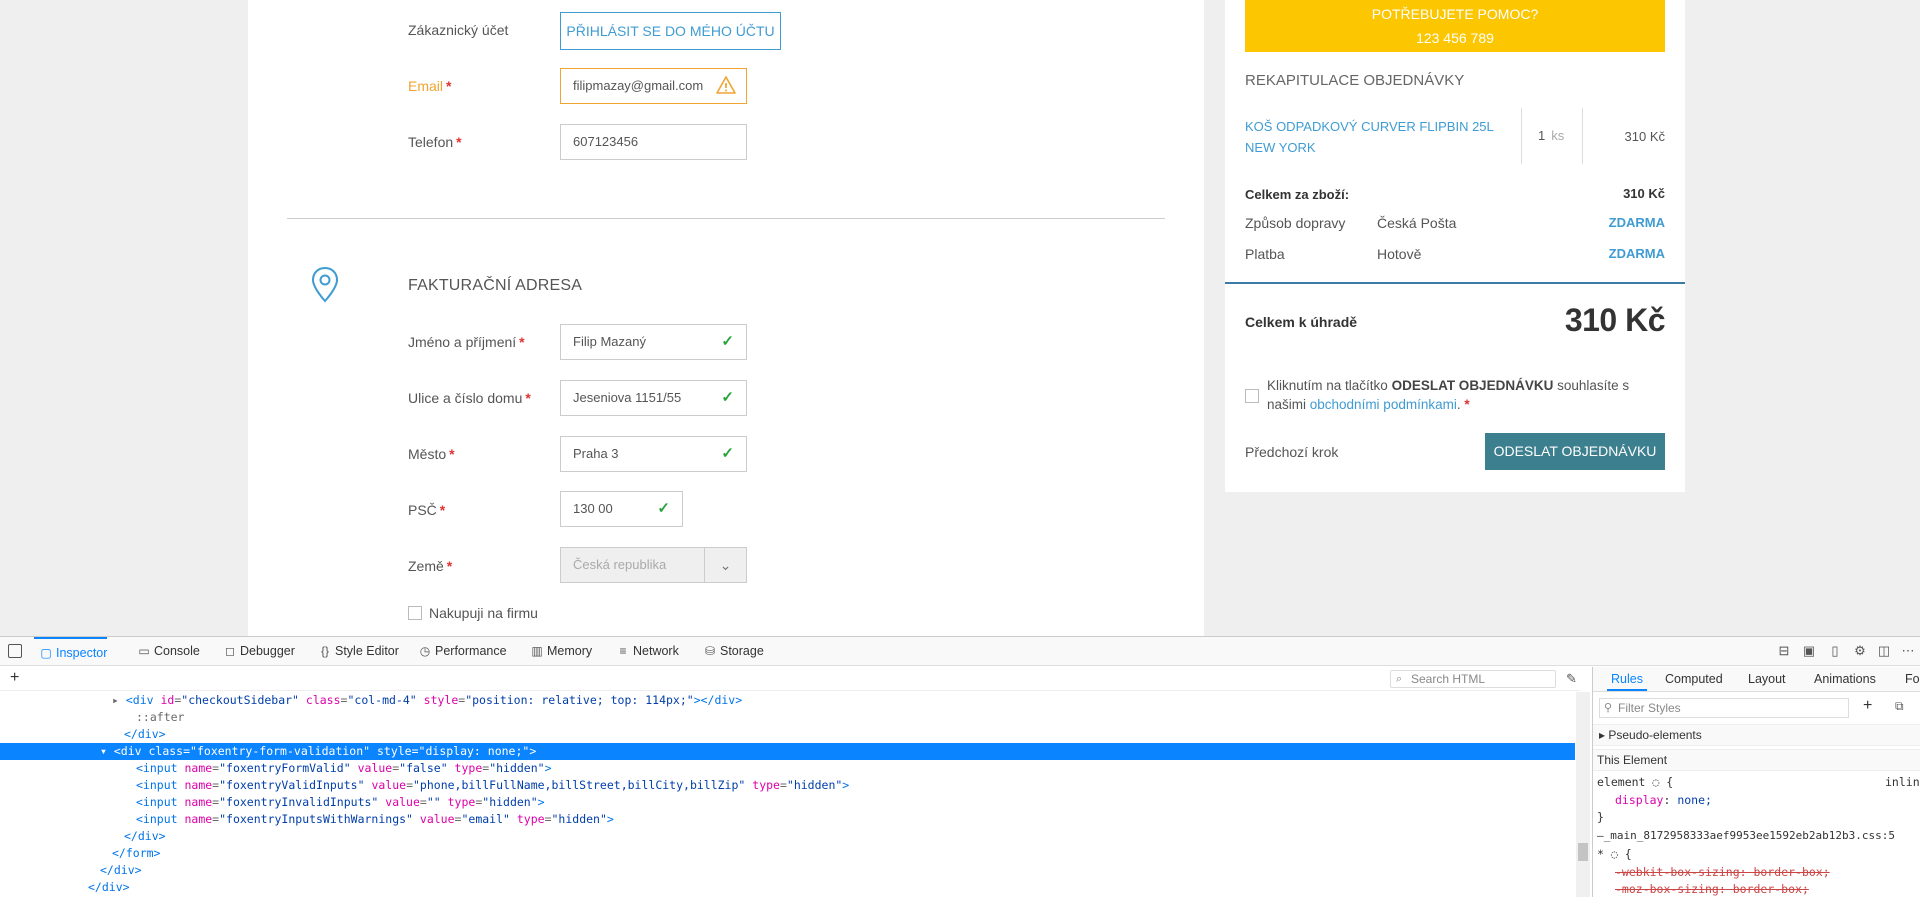  What do you see at coordinates (1694, 679) in the screenshot?
I see `tab-computed: Computed` at bounding box center [1694, 679].